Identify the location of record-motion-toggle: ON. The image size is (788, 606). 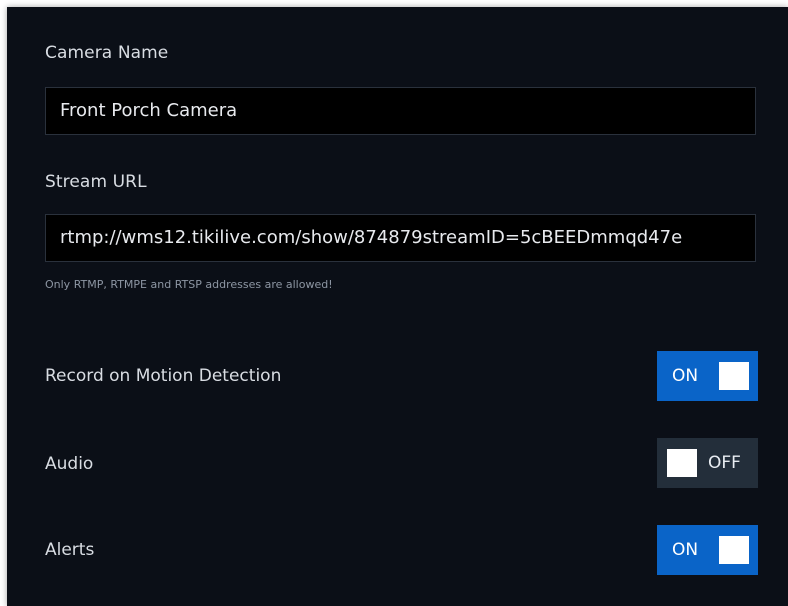
(707, 376).